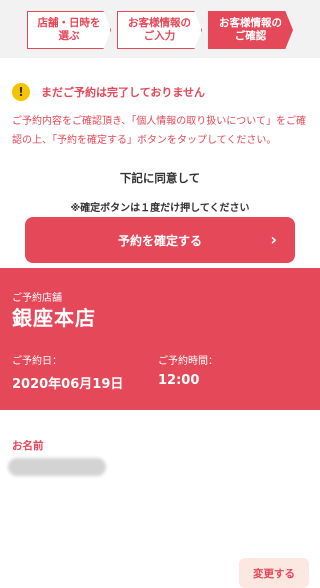  What do you see at coordinates (21, 92) in the screenshot?
I see `exclamation-icon: !` at bounding box center [21, 92].